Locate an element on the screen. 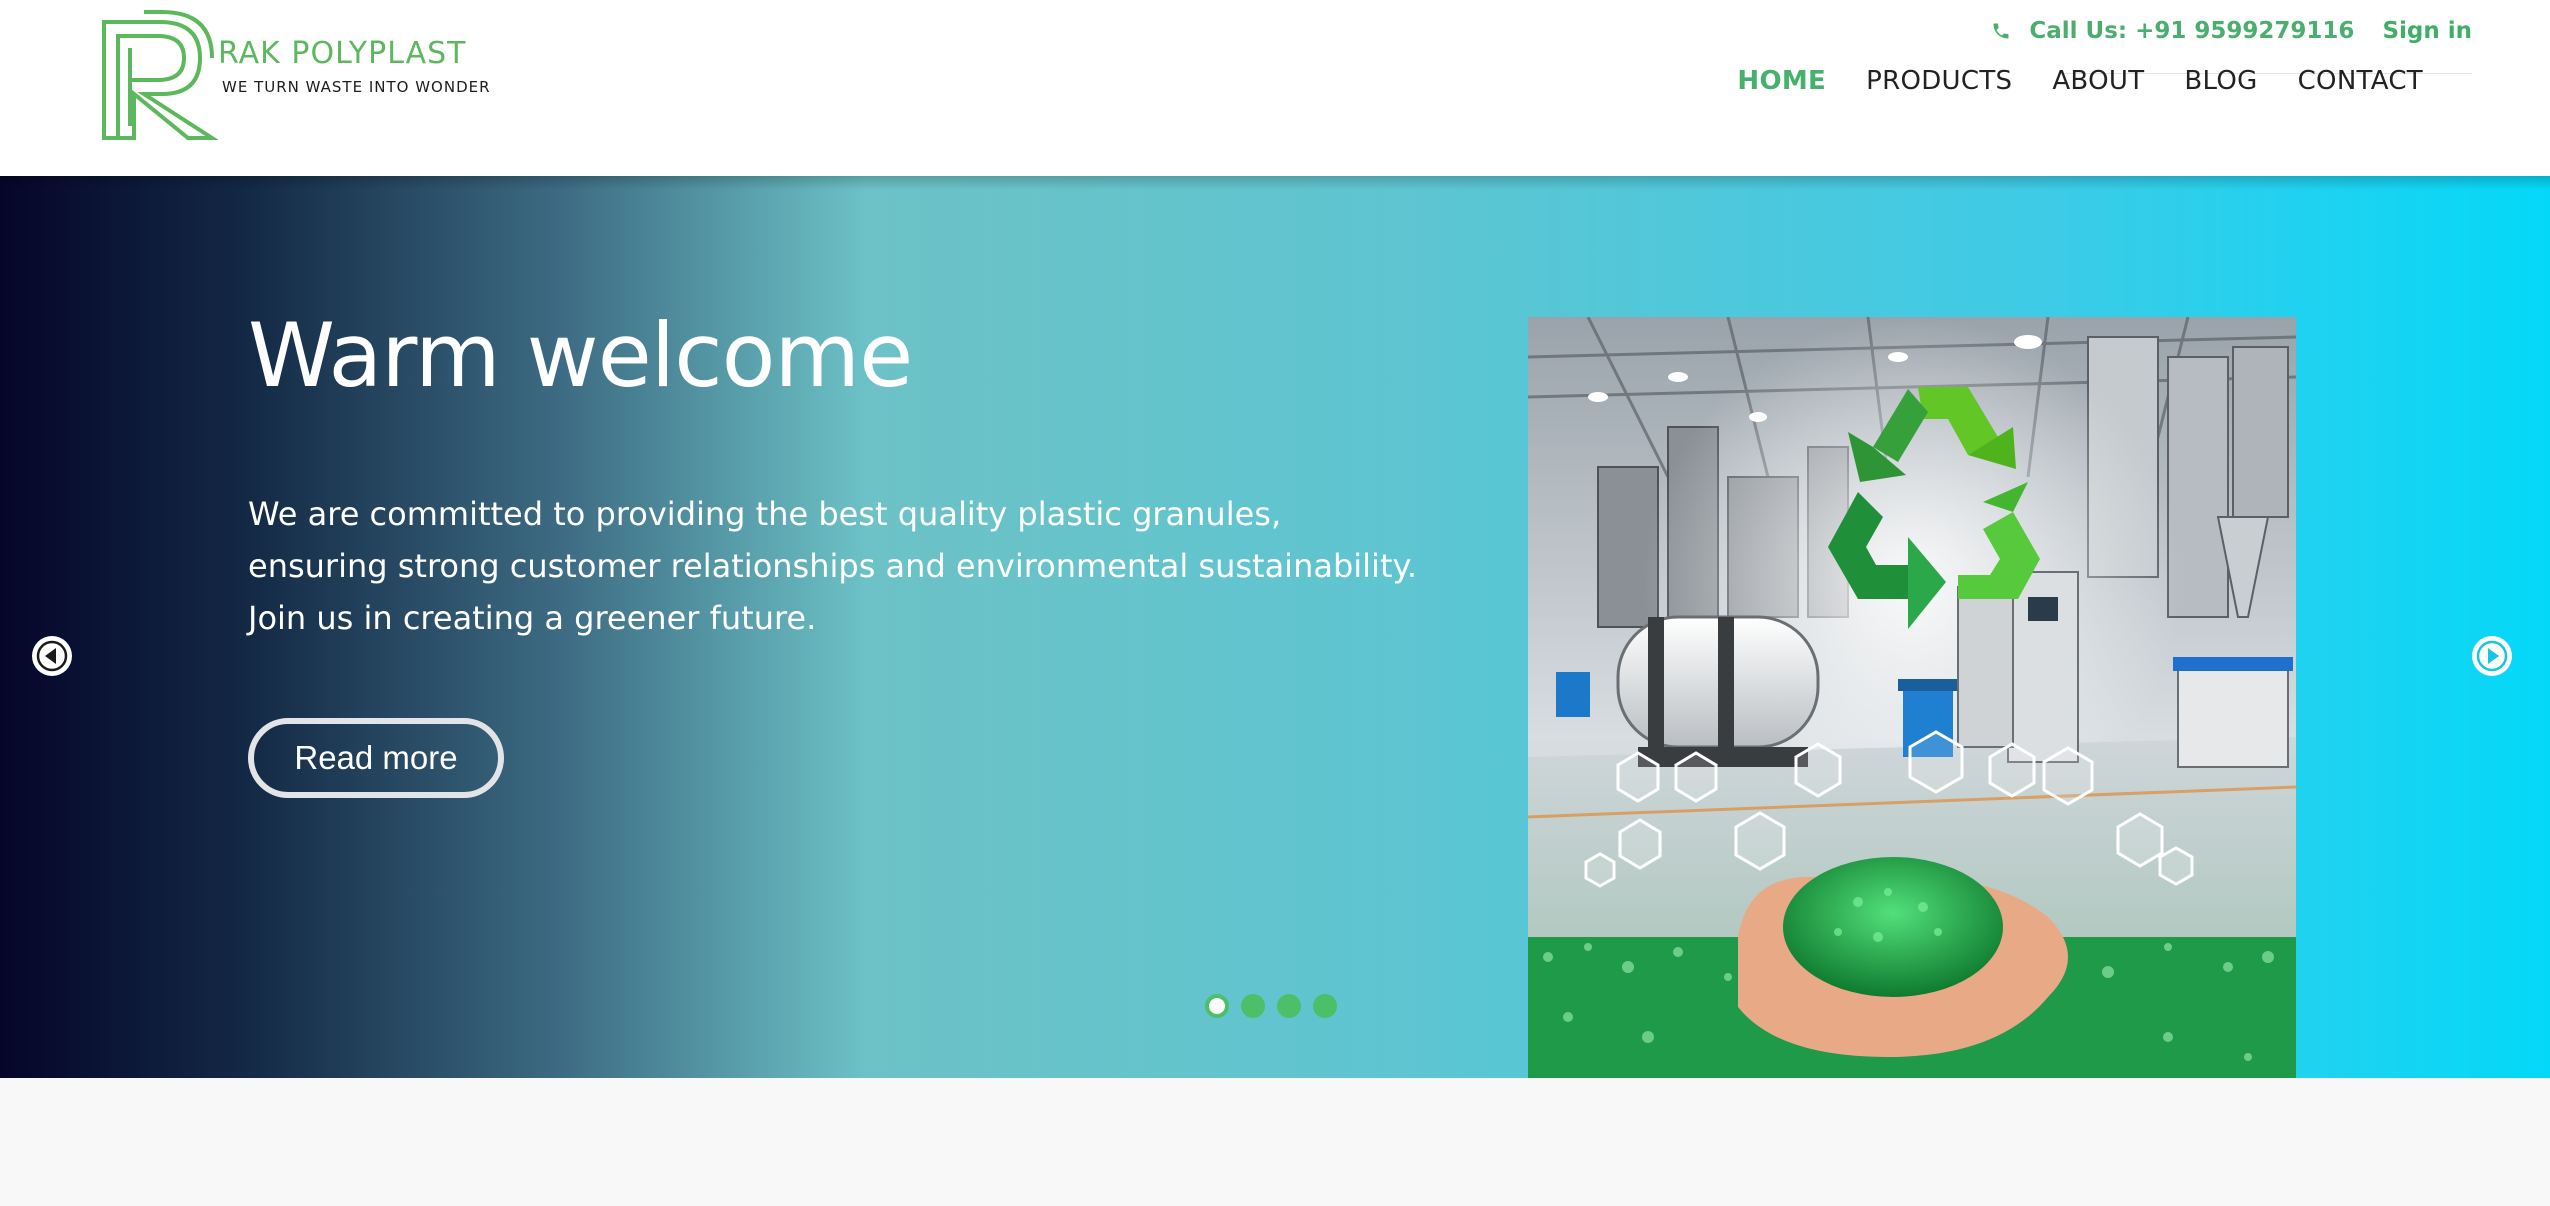  sign-in-link: Sign in is located at coordinates (2427, 31).